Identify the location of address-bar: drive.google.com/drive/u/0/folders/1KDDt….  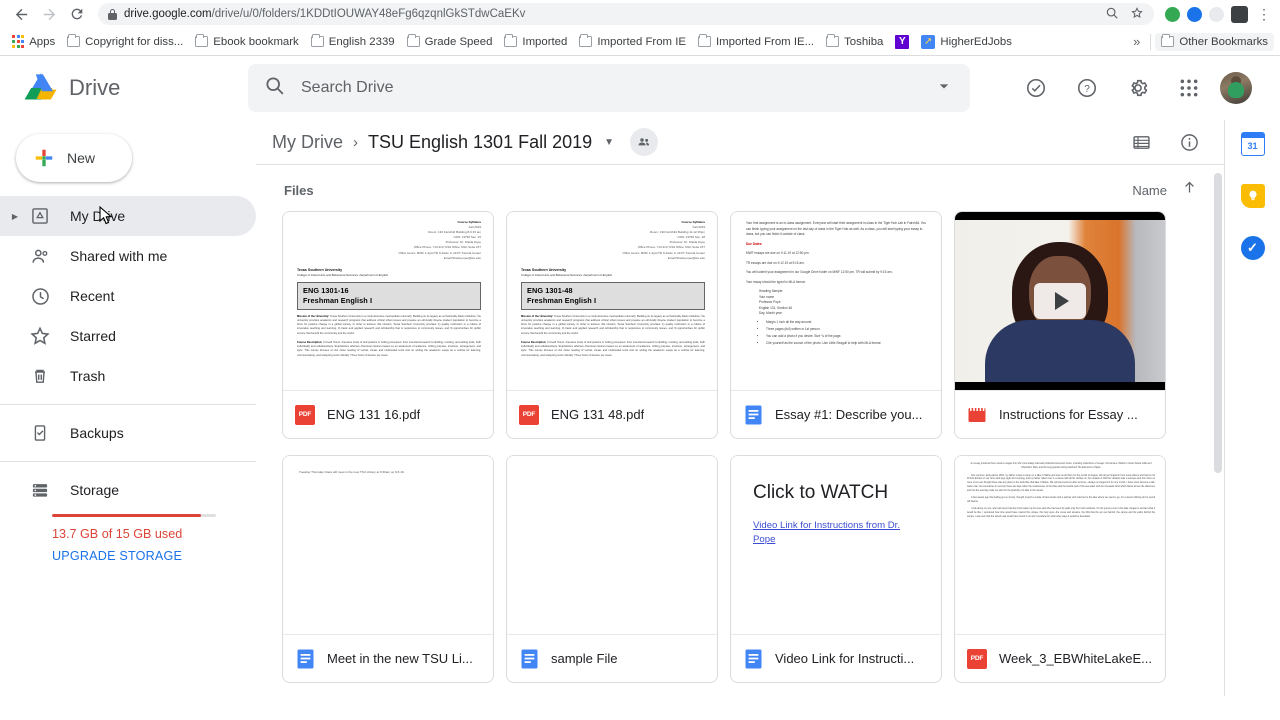
(626, 14).